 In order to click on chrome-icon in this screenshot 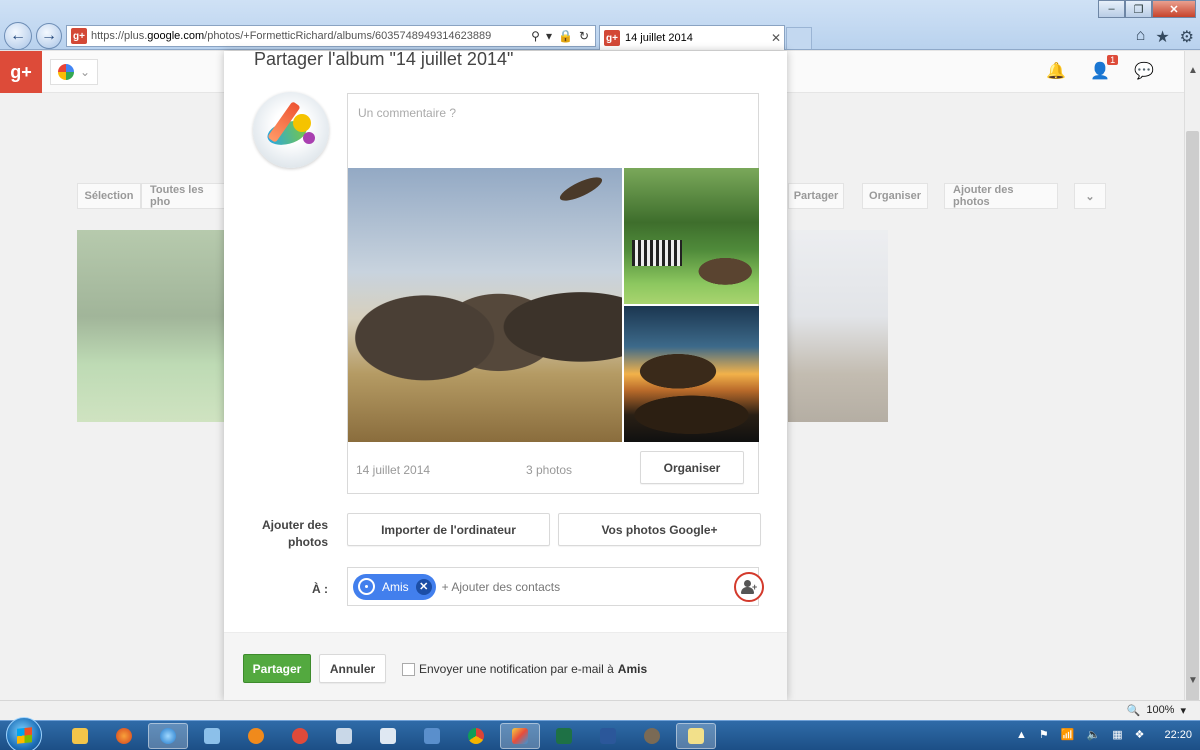, I will do `click(476, 736)`.